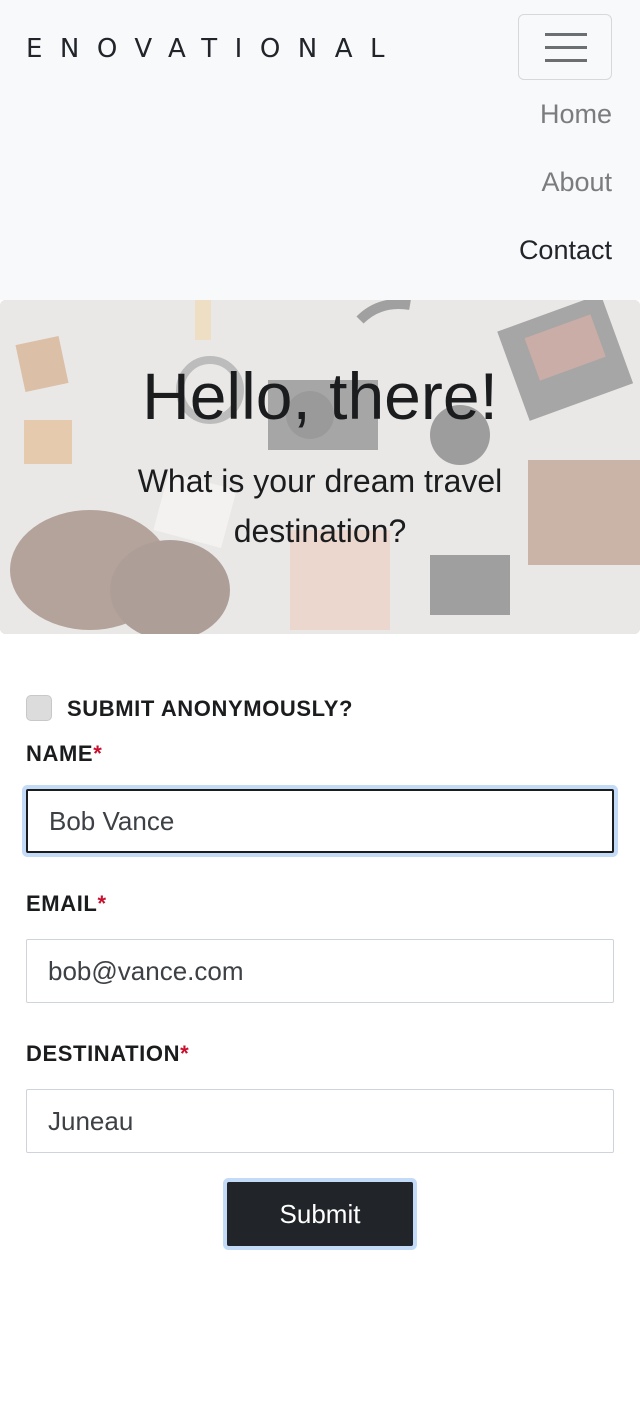  What do you see at coordinates (320, 396) in the screenshot?
I see `hero-title: Hello, there!` at bounding box center [320, 396].